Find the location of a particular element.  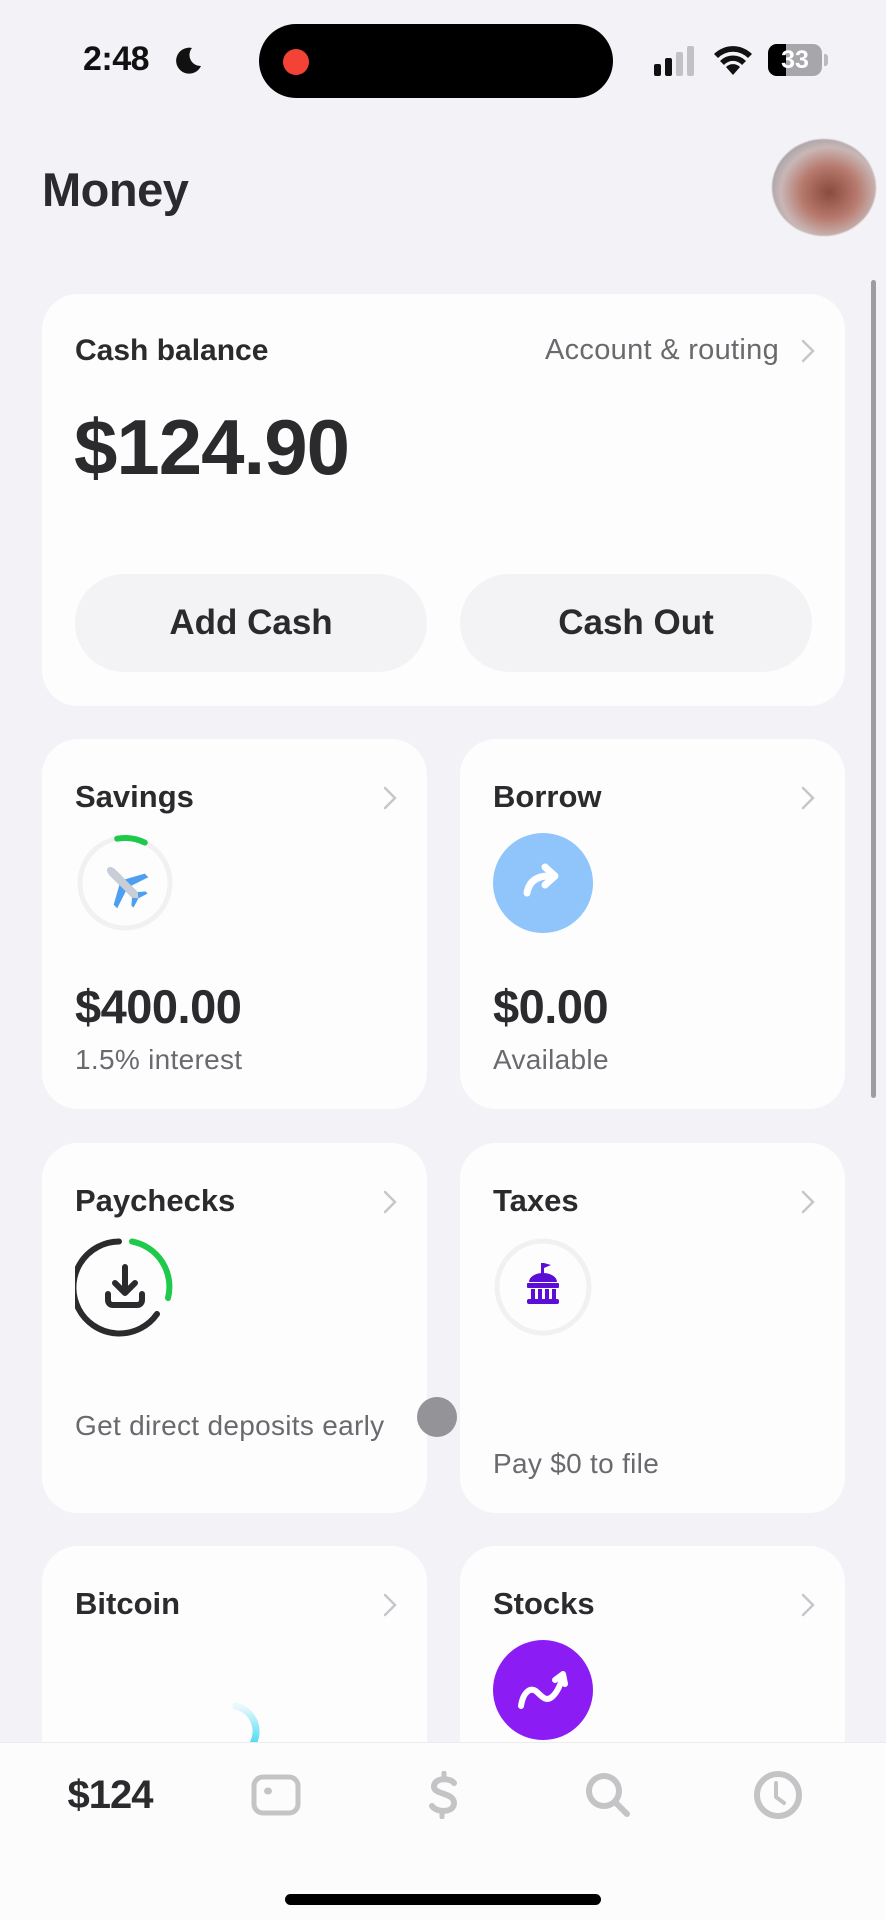

taxes-icon-circle is located at coordinates (543, 1287).